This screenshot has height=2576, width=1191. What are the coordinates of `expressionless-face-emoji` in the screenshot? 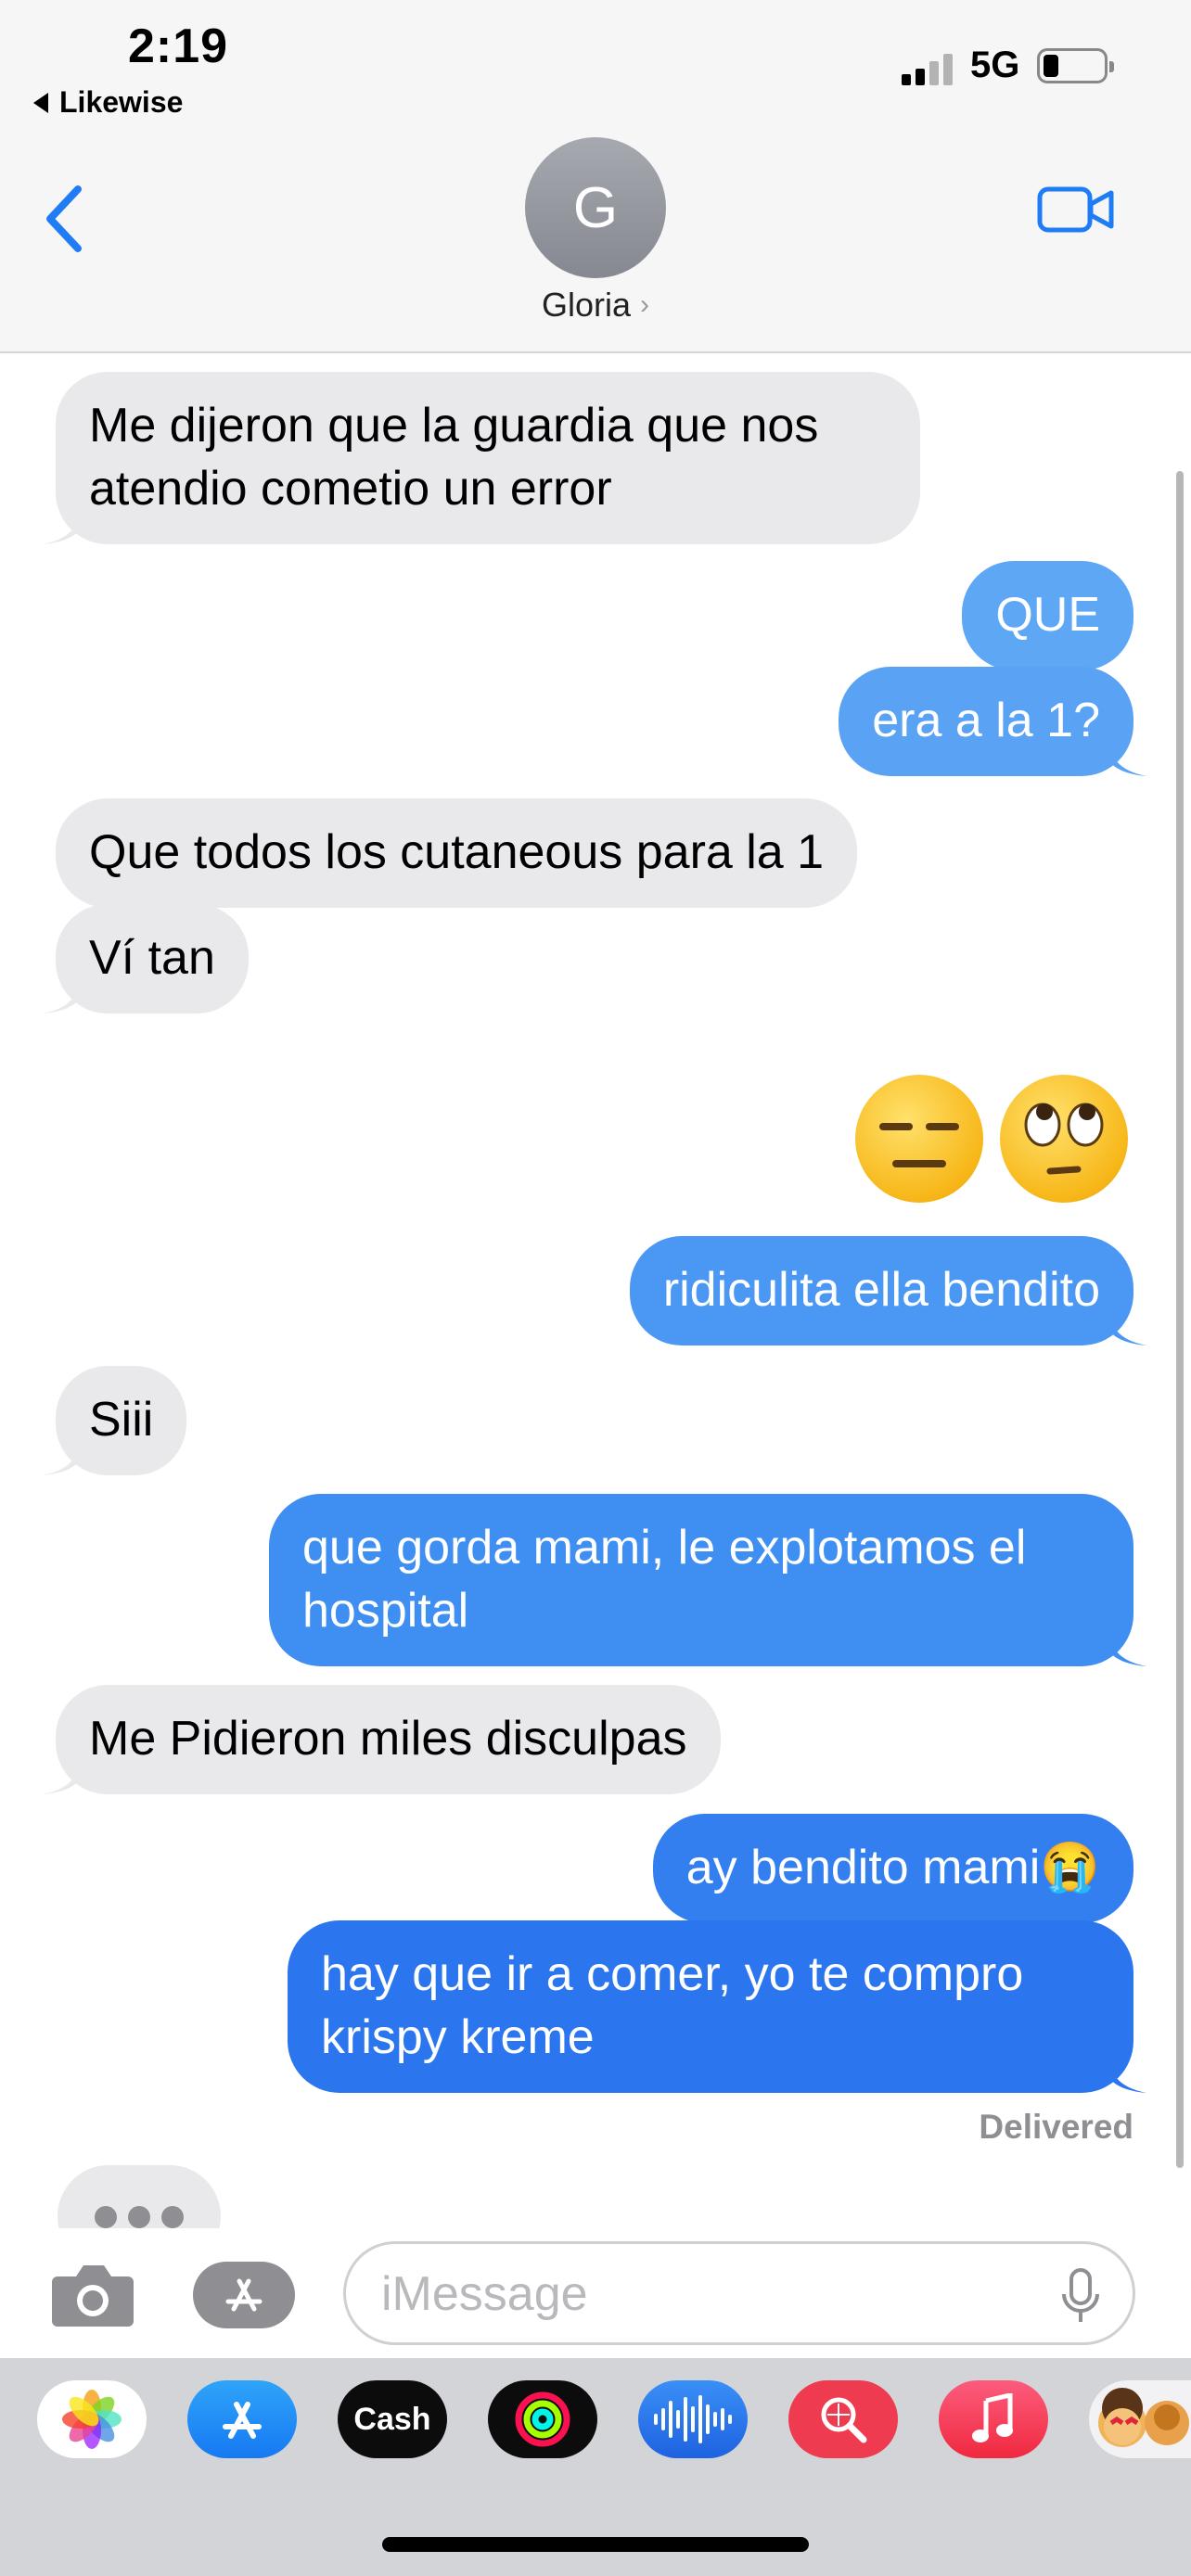 It's located at (919, 1139).